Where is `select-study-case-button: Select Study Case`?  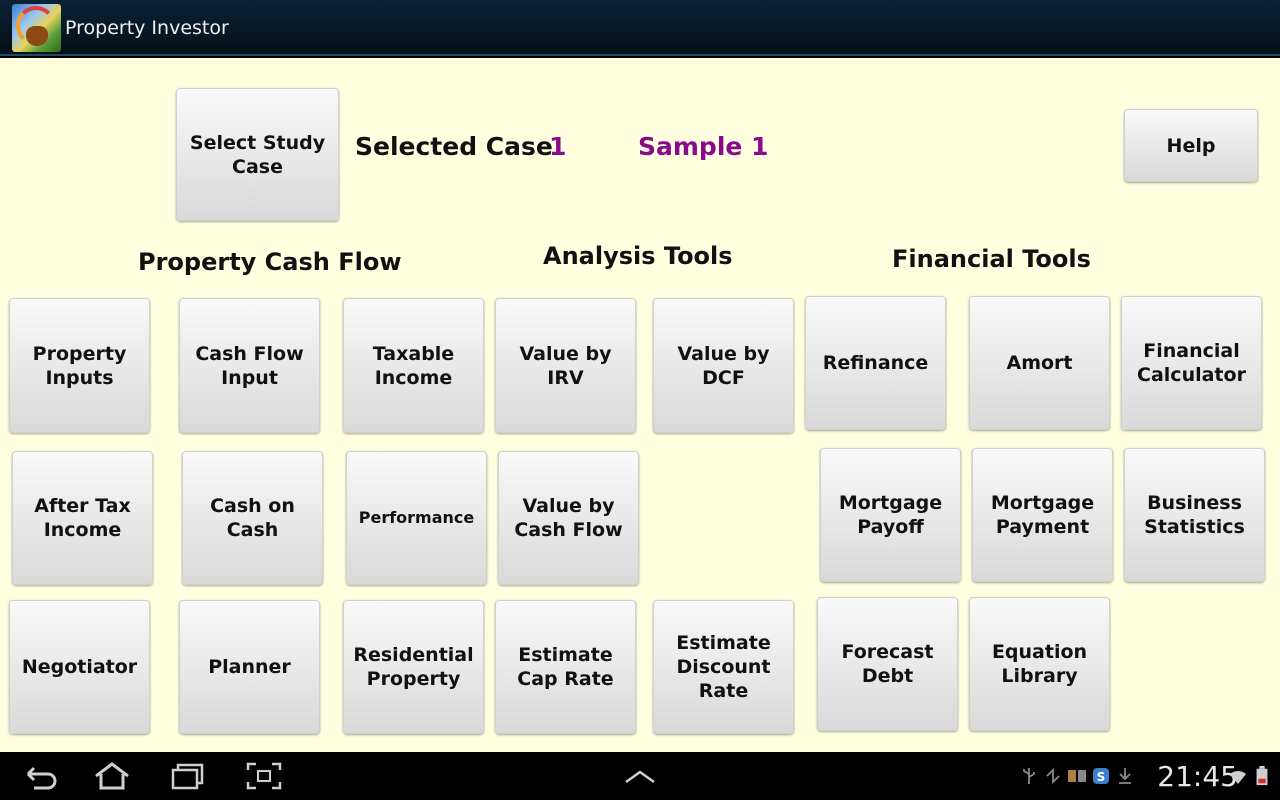 select-study-case-button: Select Study Case is located at coordinates (257, 154).